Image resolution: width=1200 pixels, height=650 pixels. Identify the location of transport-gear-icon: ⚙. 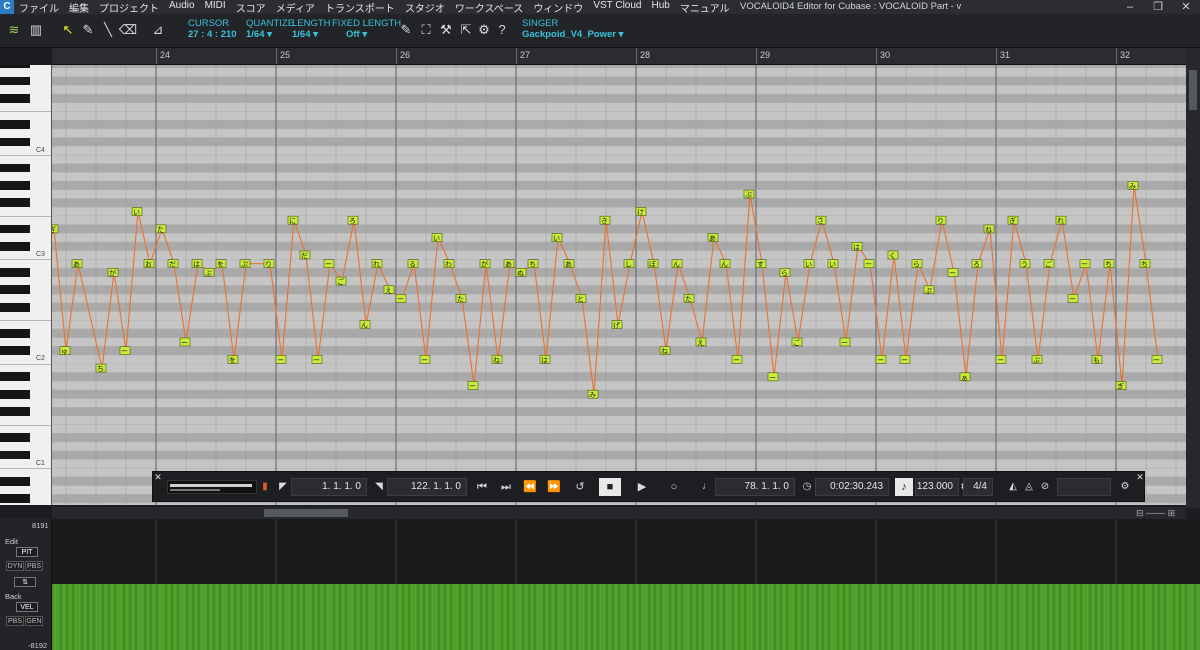
(1125, 487).